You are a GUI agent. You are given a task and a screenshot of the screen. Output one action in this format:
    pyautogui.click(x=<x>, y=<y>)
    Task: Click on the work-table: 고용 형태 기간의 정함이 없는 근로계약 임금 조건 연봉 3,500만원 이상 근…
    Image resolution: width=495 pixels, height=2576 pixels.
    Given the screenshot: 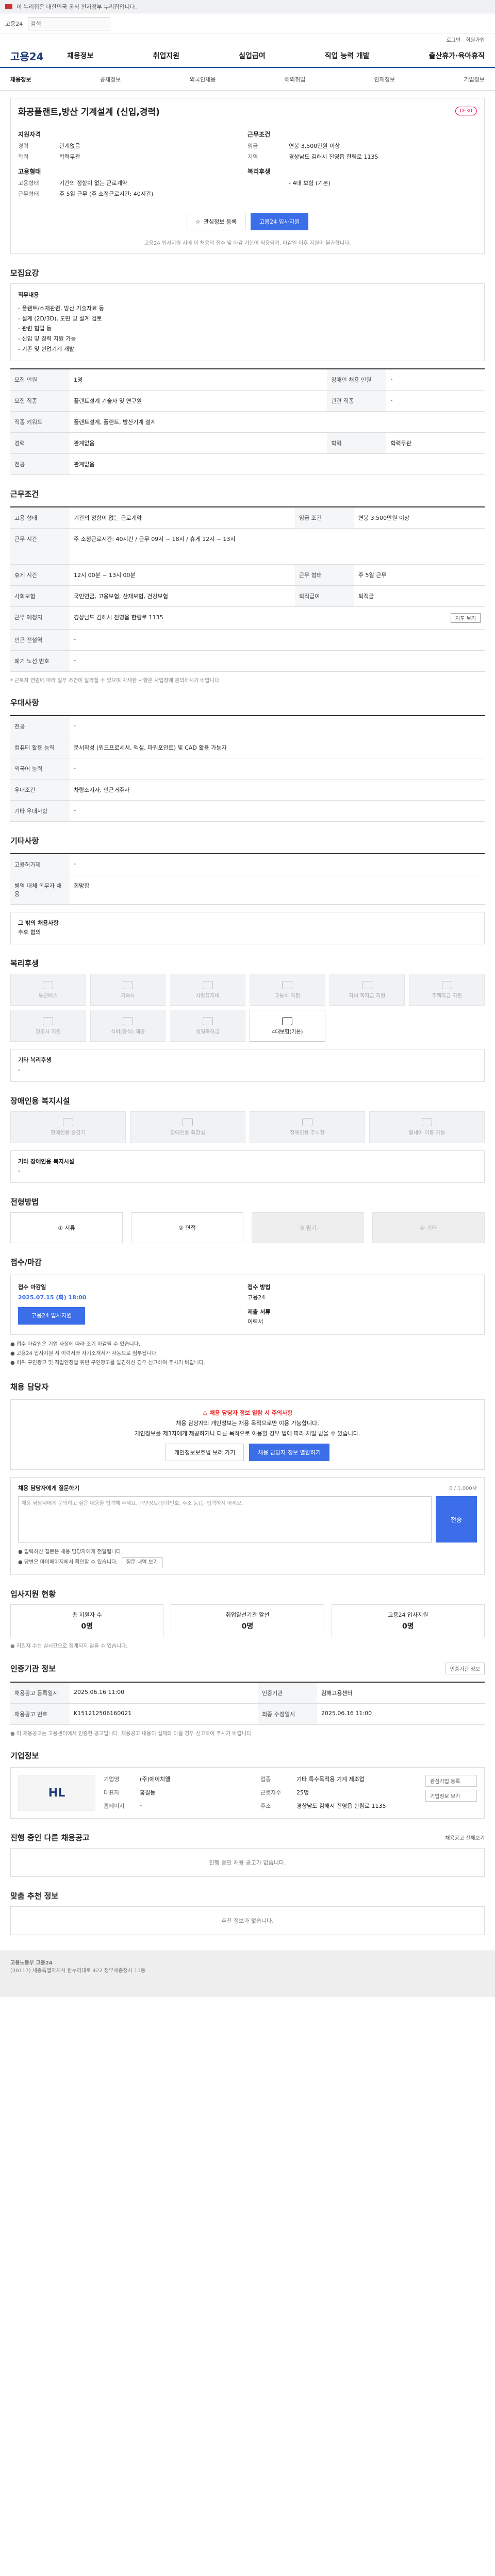 What is the action you would take?
    pyautogui.click(x=247, y=589)
    